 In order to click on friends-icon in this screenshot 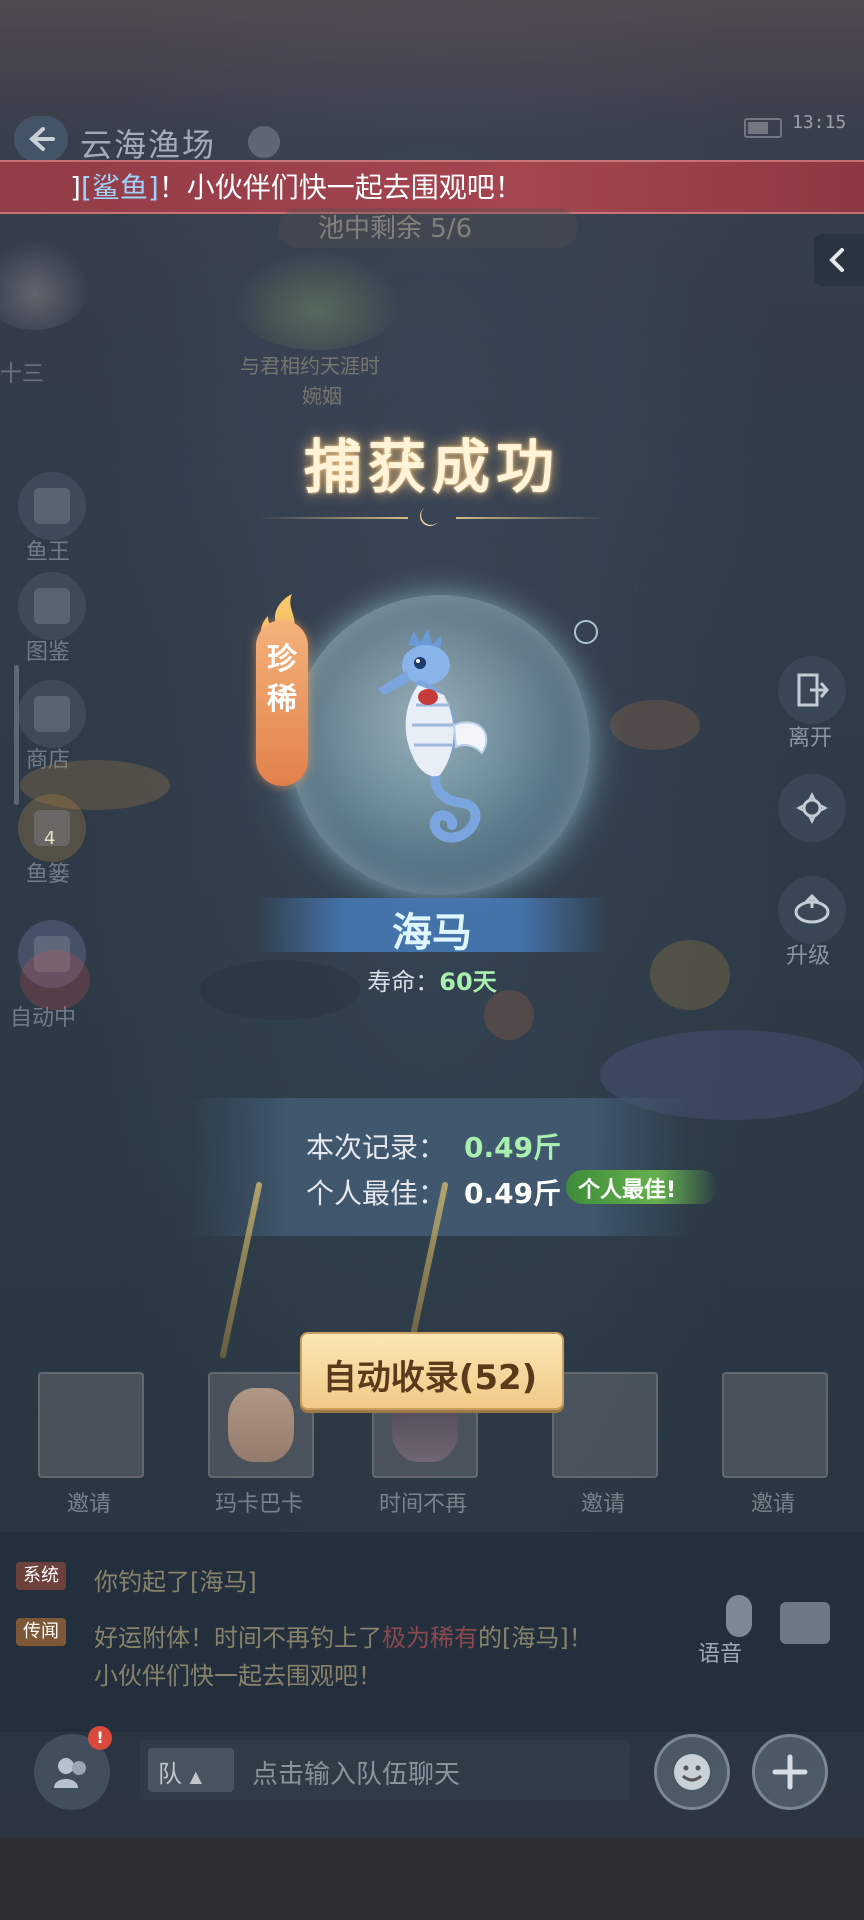, I will do `click(70, 1773)`.